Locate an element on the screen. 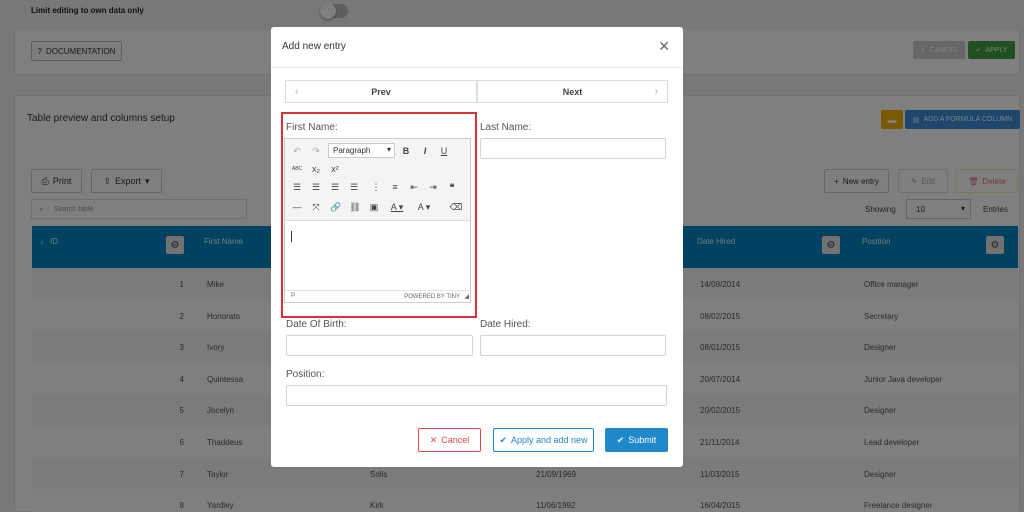 The image size is (1024, 512). dob-label: Date Of Birth: is located at coordinates (316, 324).